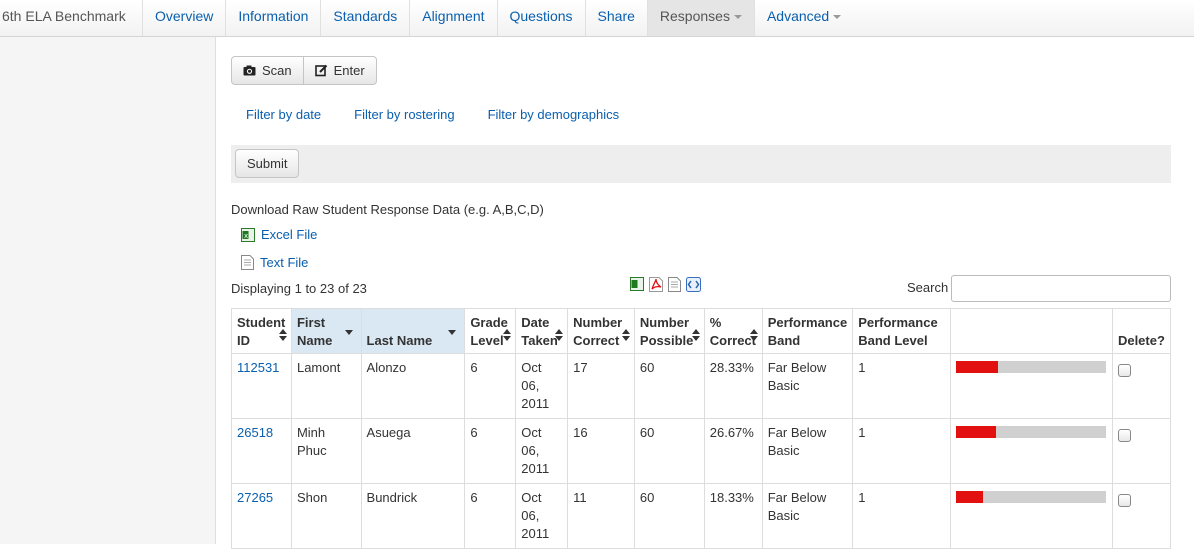 The height and width of the screenshot is (549, 1194). Describe the element at coordinates (693, 284) in the screenshot. I see `xml-icon` at that location.